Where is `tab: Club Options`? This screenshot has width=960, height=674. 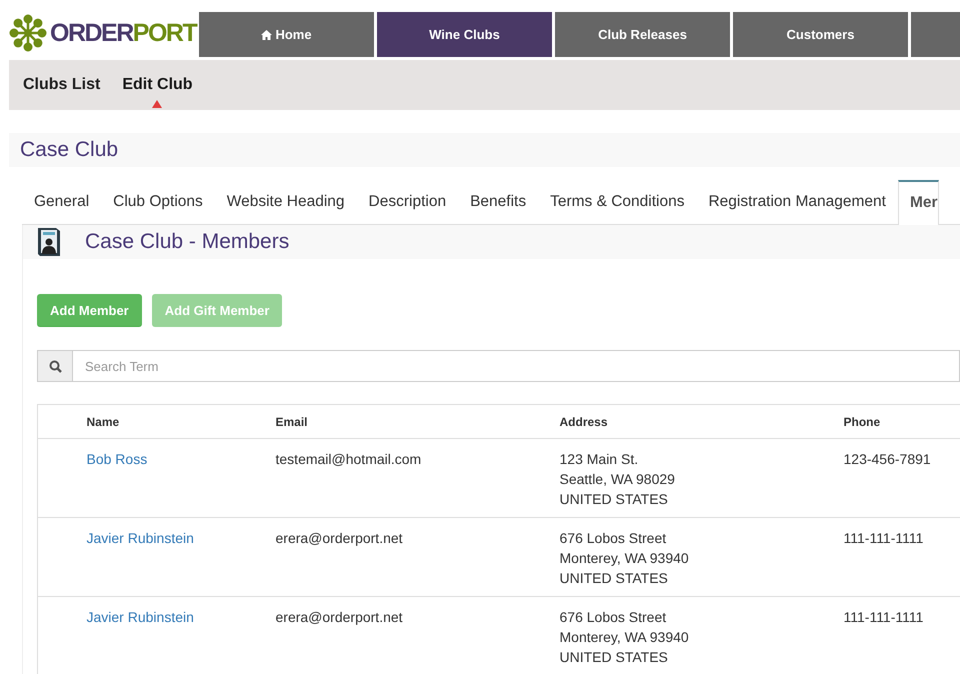
tab: Club Options is located at coordinates (158, 202).